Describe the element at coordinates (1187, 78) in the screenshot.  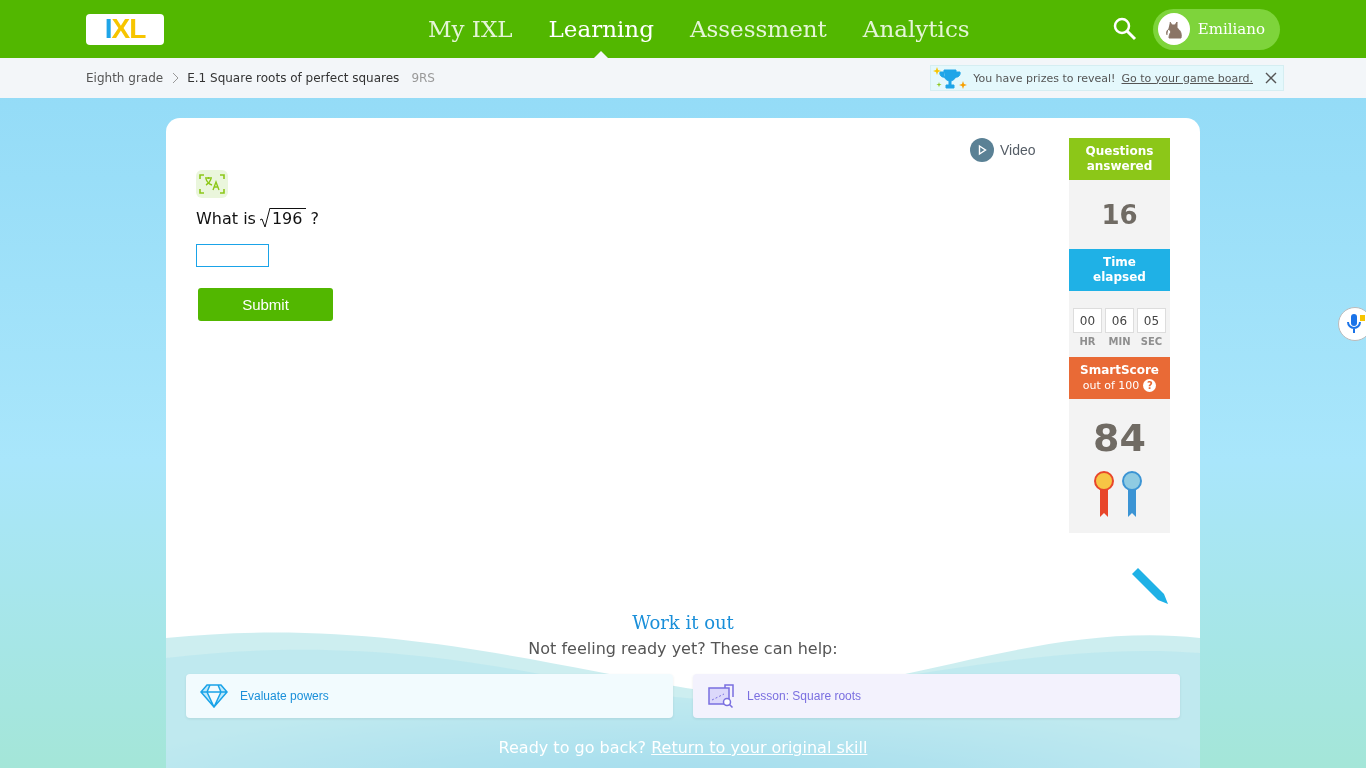
I see `game-board-link: Go to your game board.` at that location.